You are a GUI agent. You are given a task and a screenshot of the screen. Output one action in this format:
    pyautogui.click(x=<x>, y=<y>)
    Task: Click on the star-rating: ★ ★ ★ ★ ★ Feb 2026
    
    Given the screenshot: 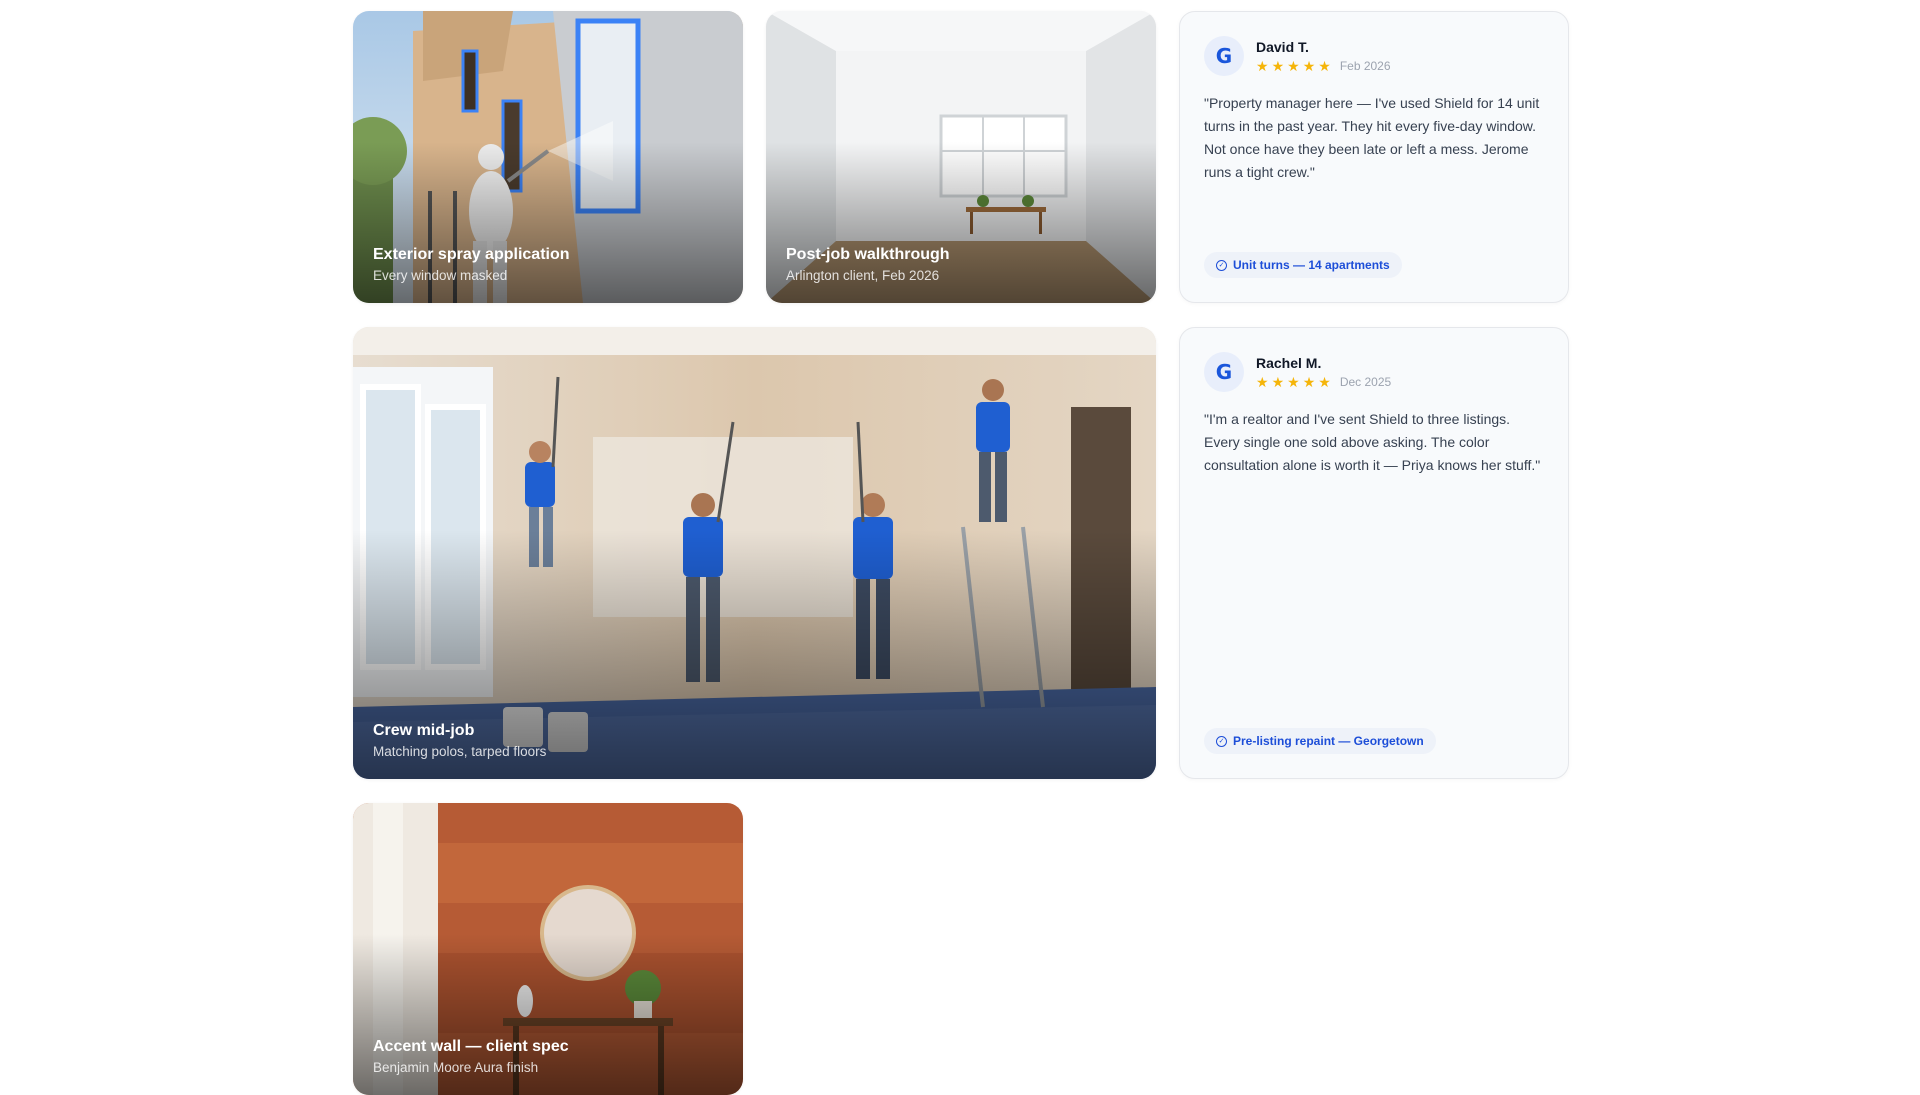 What is the action you would take?
    pyautogui.click(x=1323, y=66)
    